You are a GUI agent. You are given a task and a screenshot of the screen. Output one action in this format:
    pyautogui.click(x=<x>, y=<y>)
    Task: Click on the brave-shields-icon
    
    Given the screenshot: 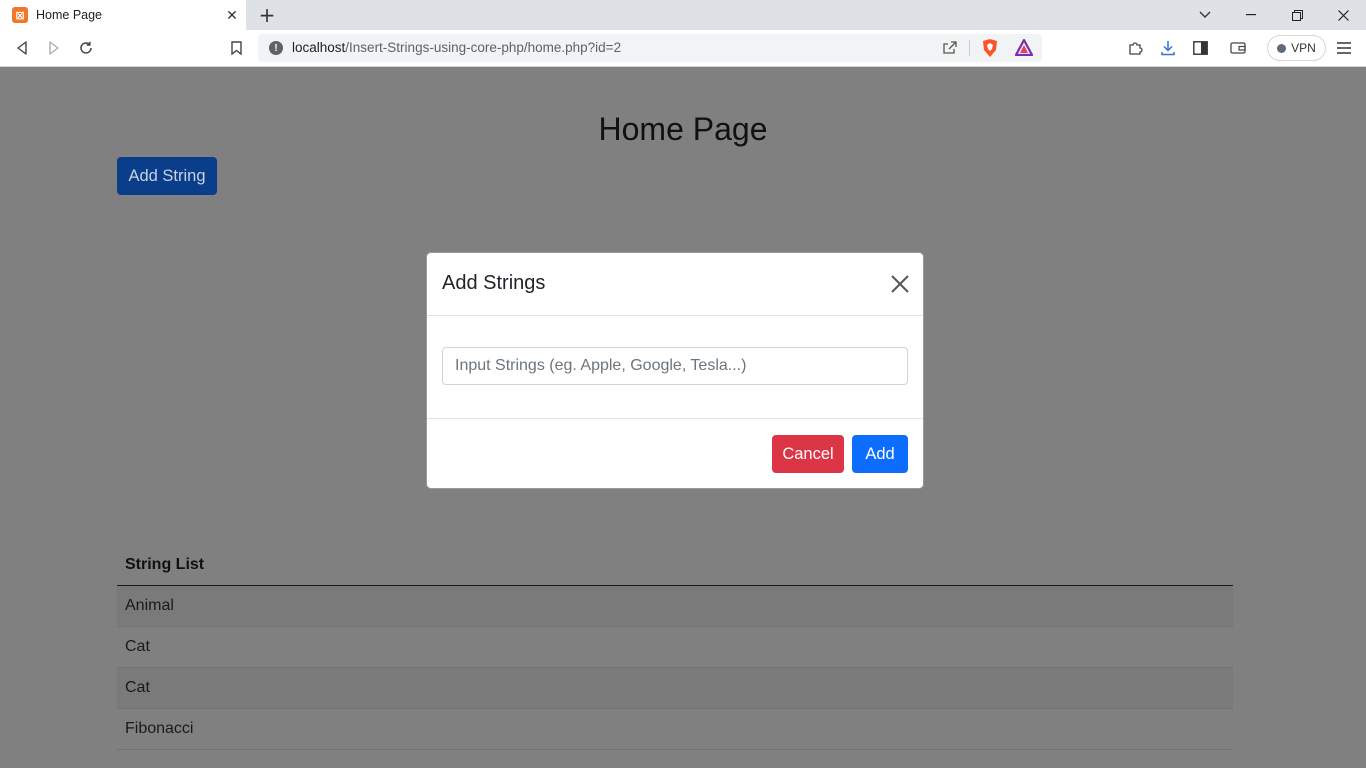 What is the action you would take?
    pyautogui.click(x=990, y=50)
    